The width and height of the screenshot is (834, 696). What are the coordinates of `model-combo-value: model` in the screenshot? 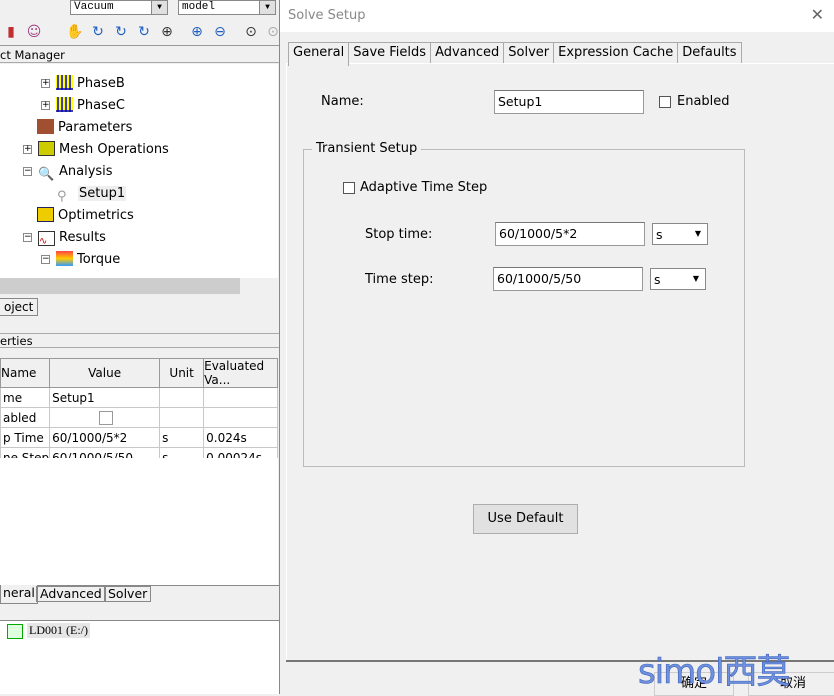 It's located at (199, 7).